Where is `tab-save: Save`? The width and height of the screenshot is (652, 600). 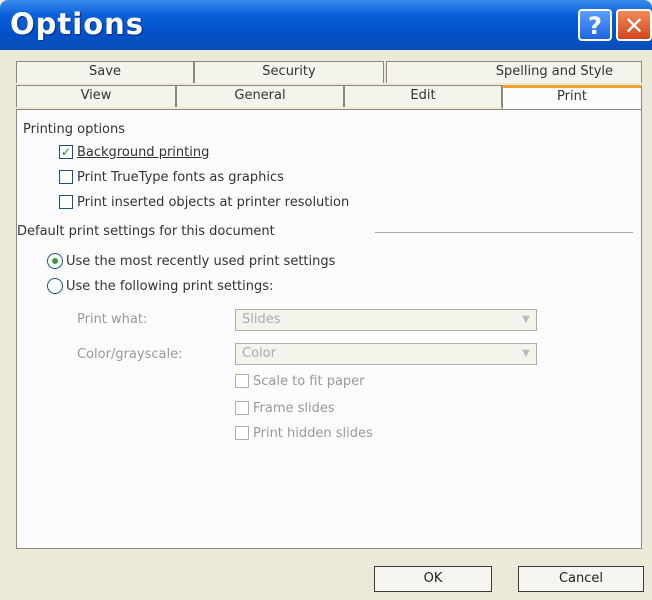 tab-save: Save is located at coordinates (105, 72).